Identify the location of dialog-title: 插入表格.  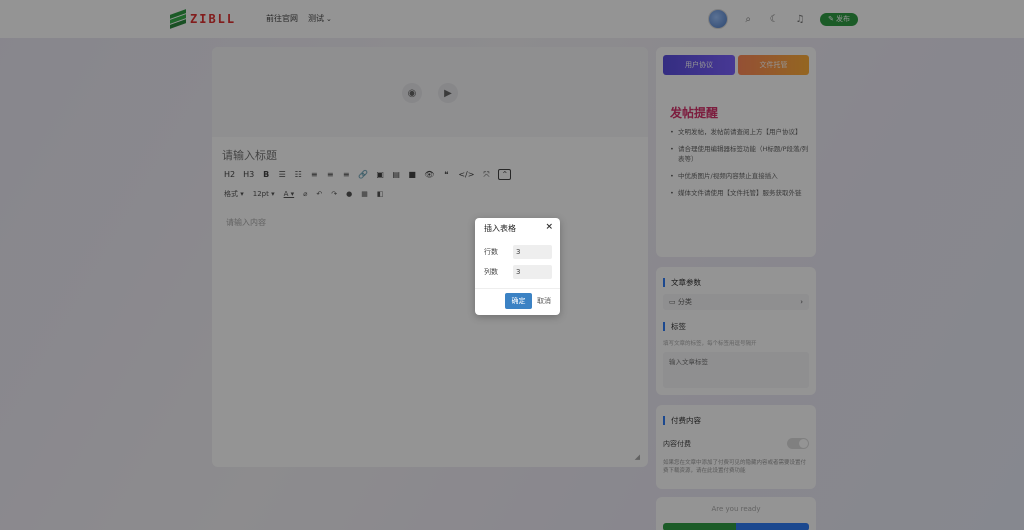
(500, 228).